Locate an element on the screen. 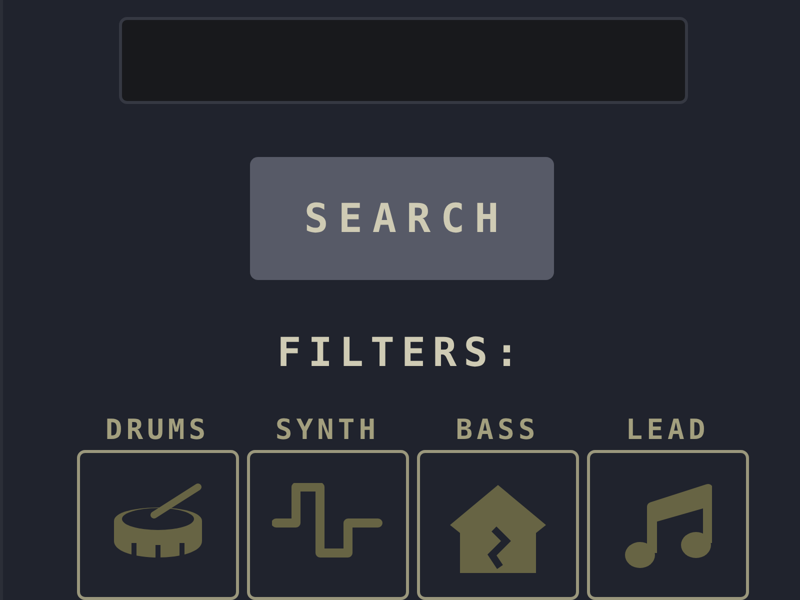 This screenshot has width=800, height=600. filter-label: DRUMS is located at coordinates (157, 430).